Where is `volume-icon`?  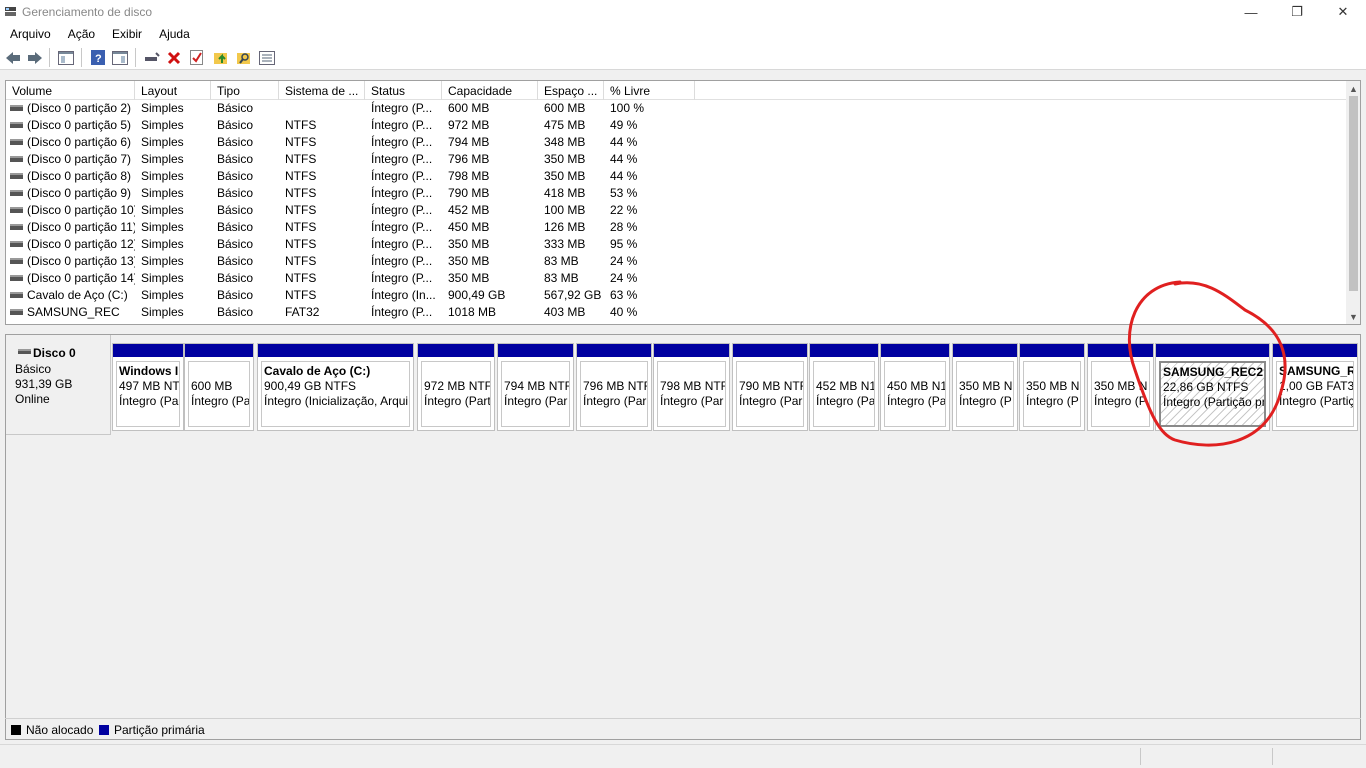 volume-icon is located at coordinates (16, 210).